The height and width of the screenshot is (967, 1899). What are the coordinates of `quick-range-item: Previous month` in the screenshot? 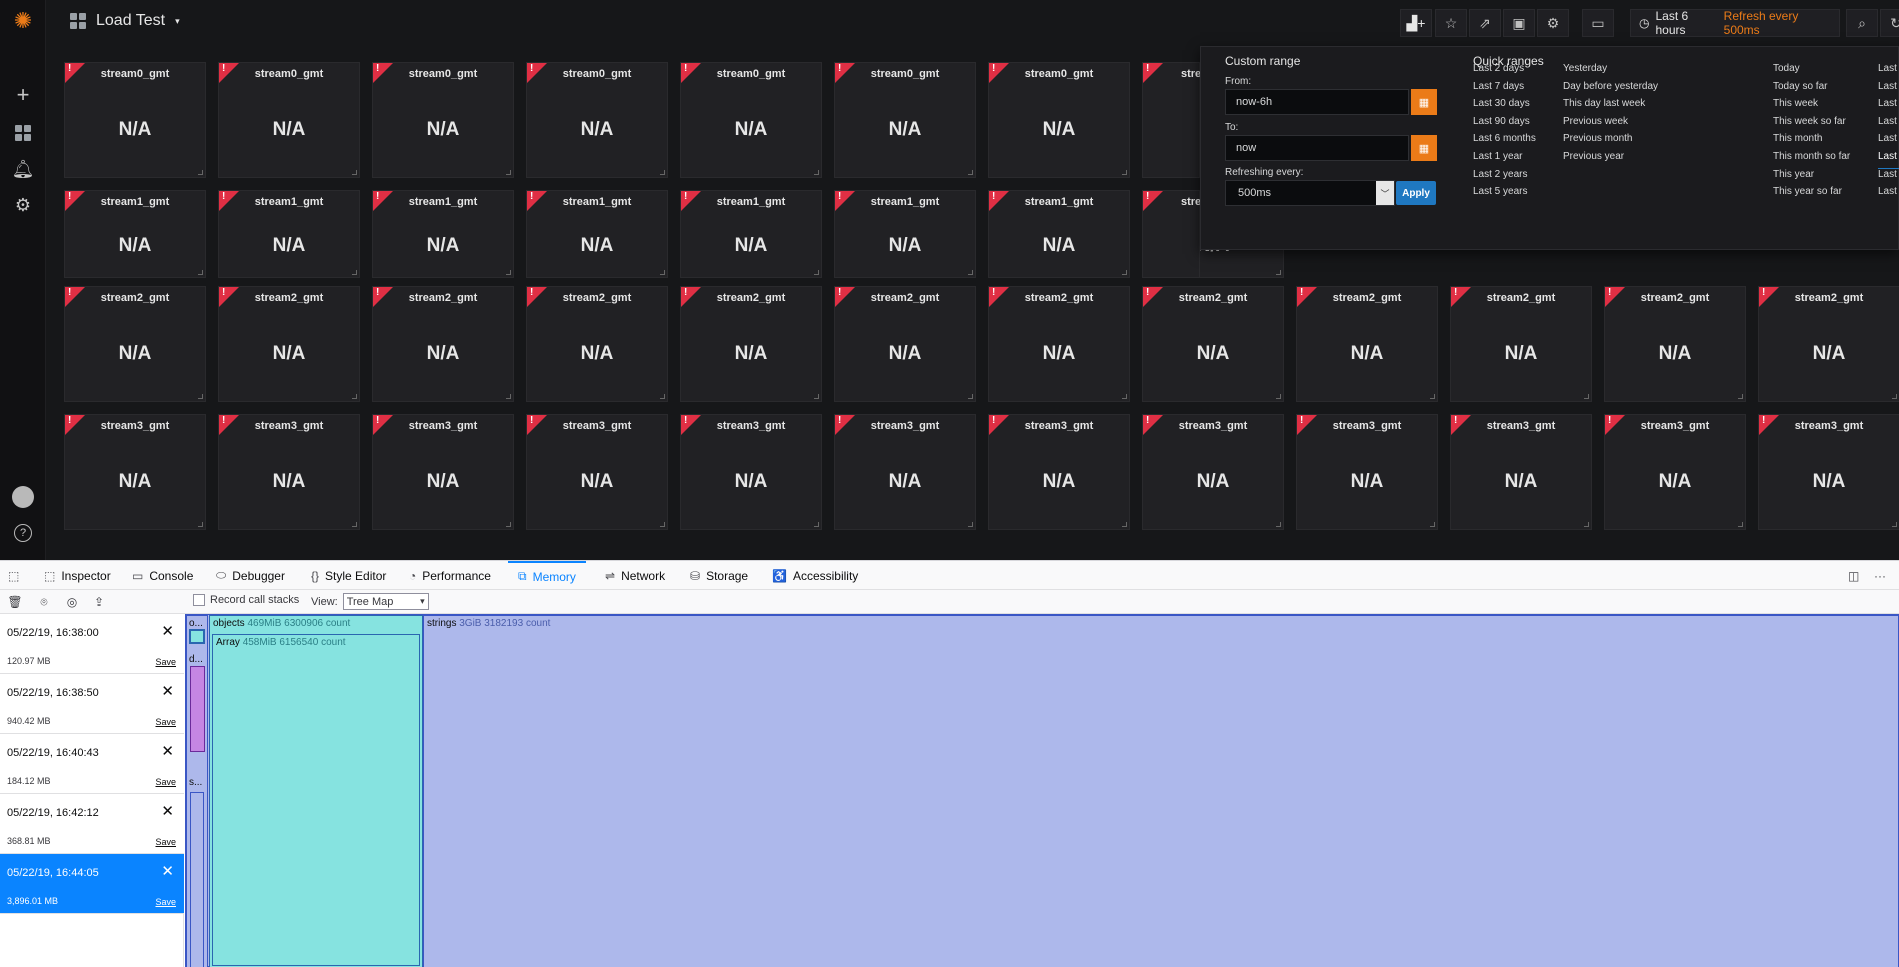 It's located at (1610, 142).